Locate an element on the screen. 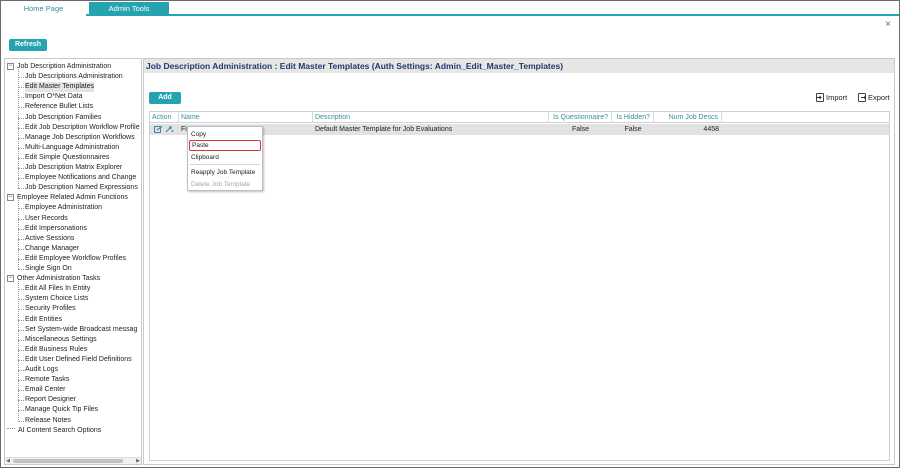 This screenshot has width=900, height=468. tree-group-label: Job Description Administration is located at coordinates (64, 66).